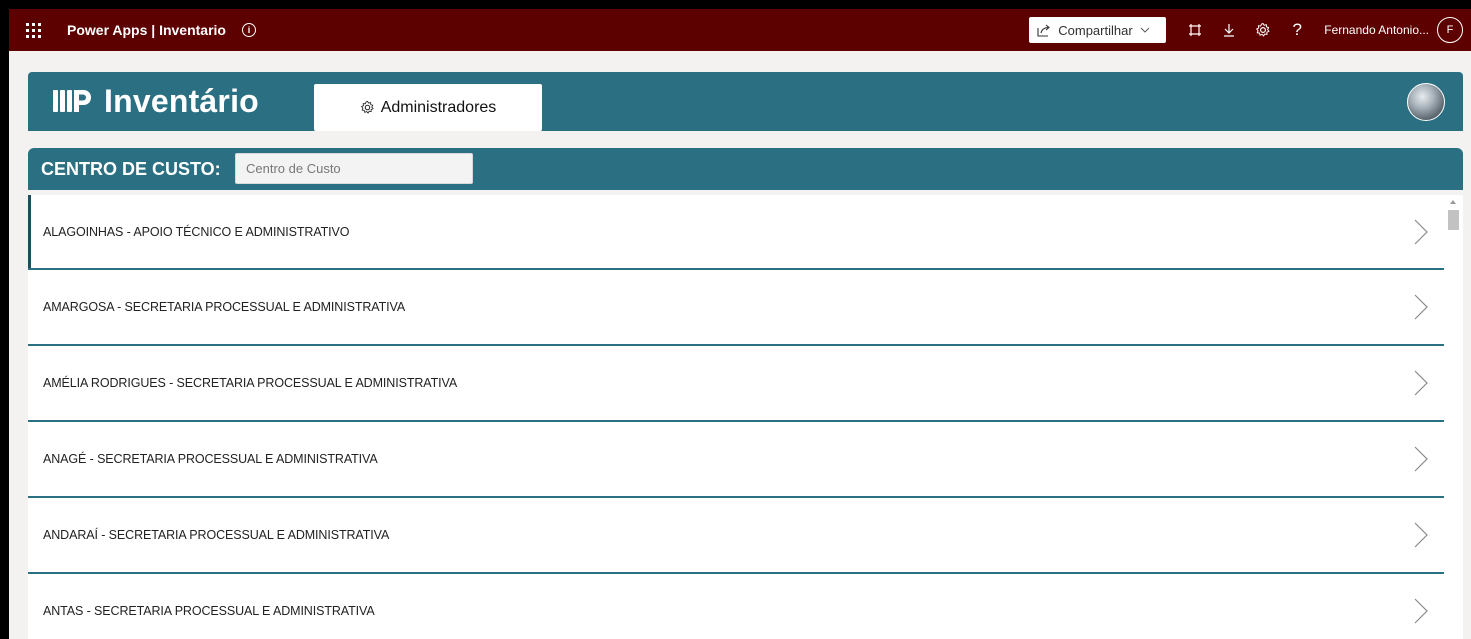 This screenshot has width=1471, height=639. I want to click on user-avatar: F, so click(1450, 30).